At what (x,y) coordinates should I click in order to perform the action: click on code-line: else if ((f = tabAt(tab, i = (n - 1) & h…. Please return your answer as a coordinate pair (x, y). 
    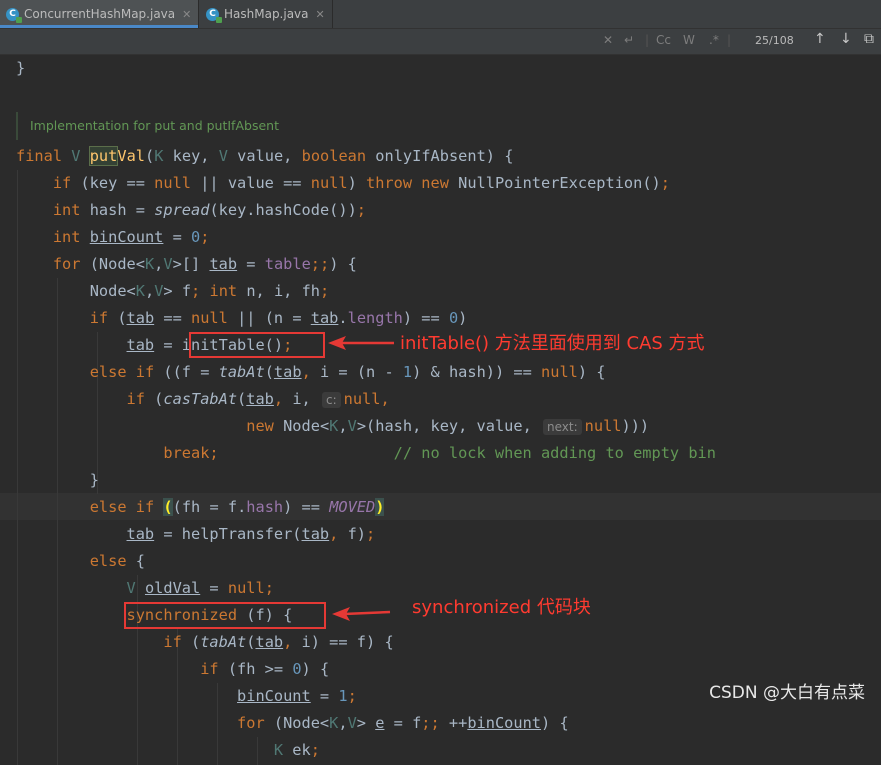
    Looking at the image, I should click on (347, 372).